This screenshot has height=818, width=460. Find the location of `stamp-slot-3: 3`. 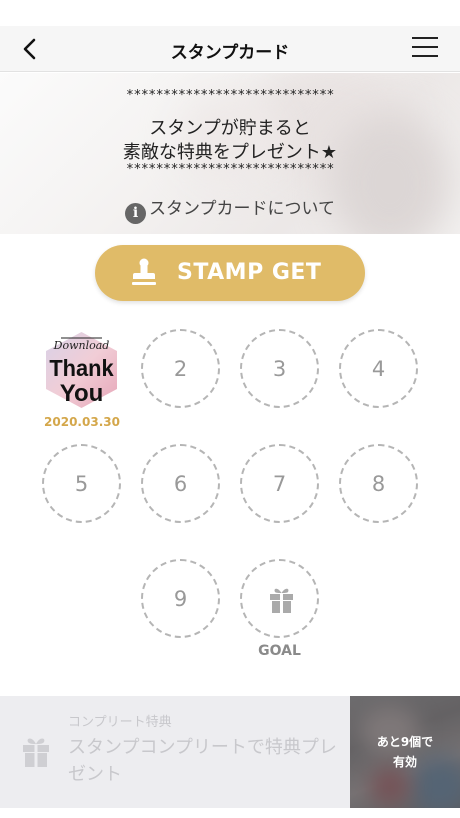

stamp-slot-3: 3 is located at coordinates (279, 368).